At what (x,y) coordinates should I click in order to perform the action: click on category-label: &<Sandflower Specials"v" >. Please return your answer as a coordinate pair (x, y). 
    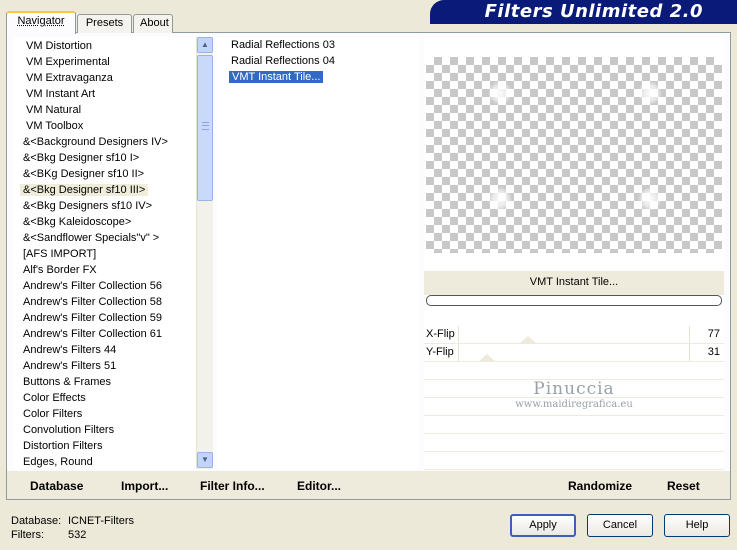
    Looking at the image, I should click on (91, 238).